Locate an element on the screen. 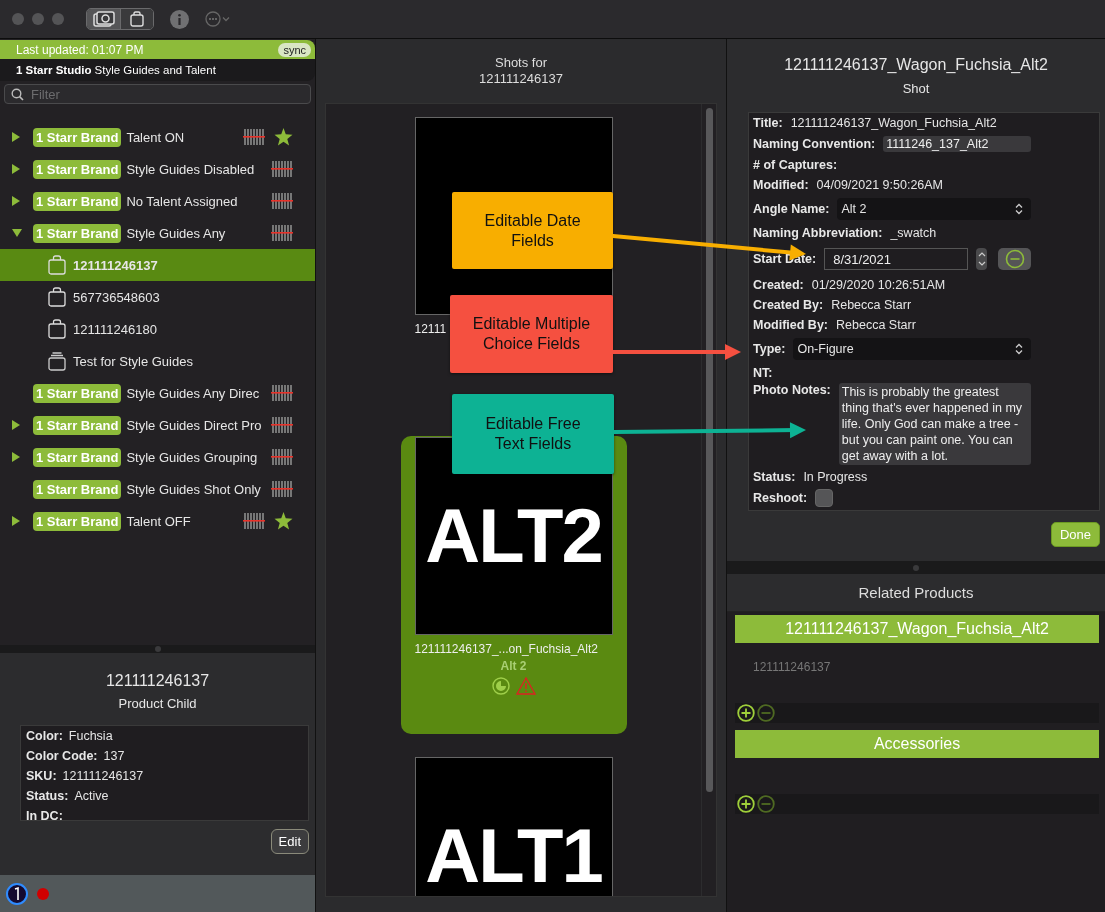 The image size is (1105, 912). field-label: Created: is located at coordinates (778, 285).